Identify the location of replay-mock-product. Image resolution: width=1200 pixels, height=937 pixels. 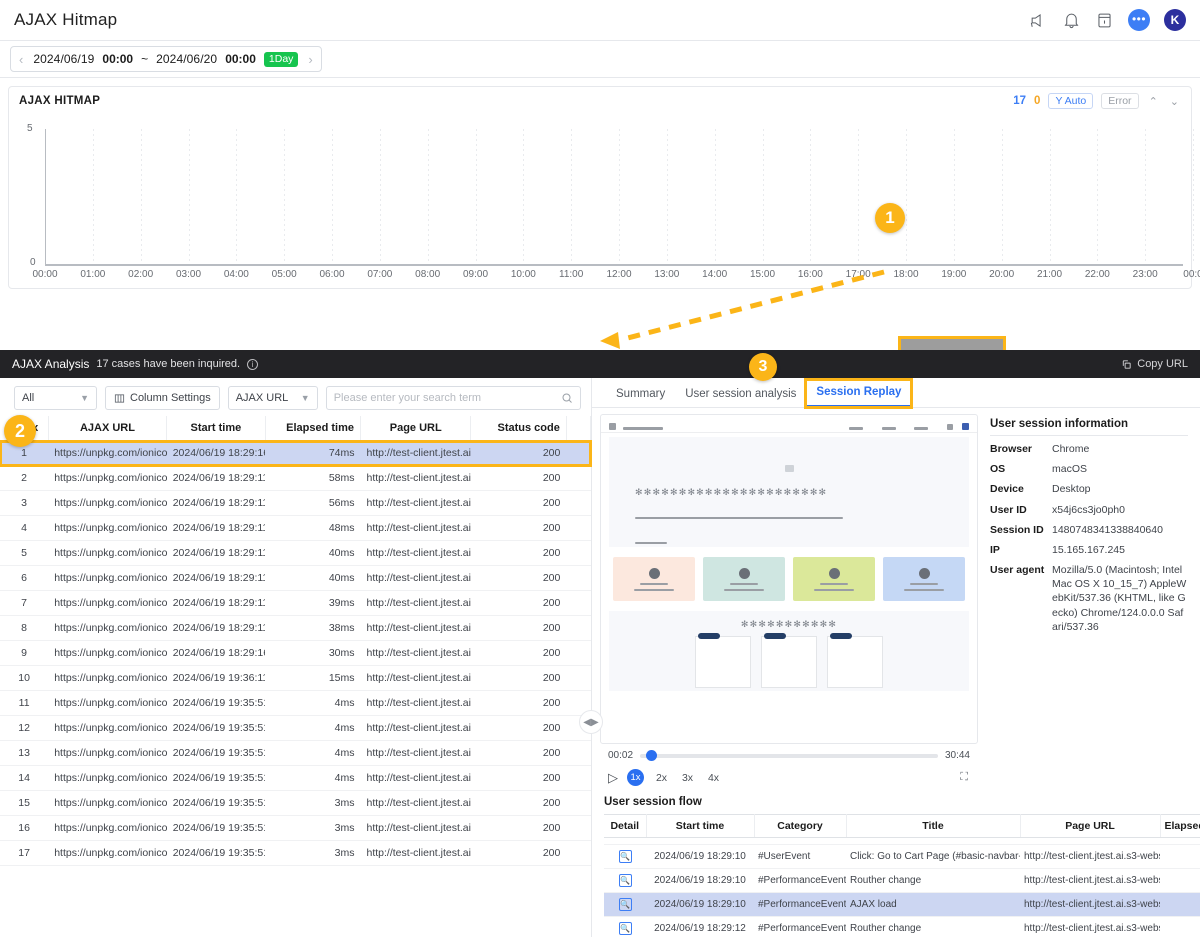
(789, 660).